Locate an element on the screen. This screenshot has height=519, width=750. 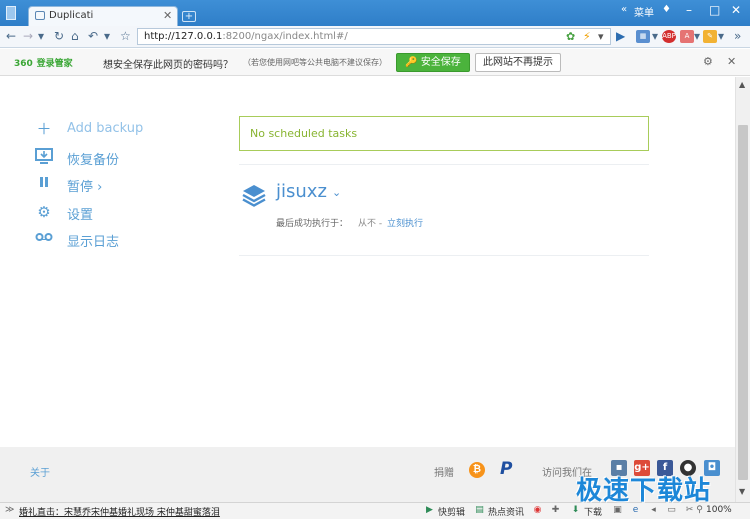
plus-icon: ＋ is located at coordinates (44, 129).